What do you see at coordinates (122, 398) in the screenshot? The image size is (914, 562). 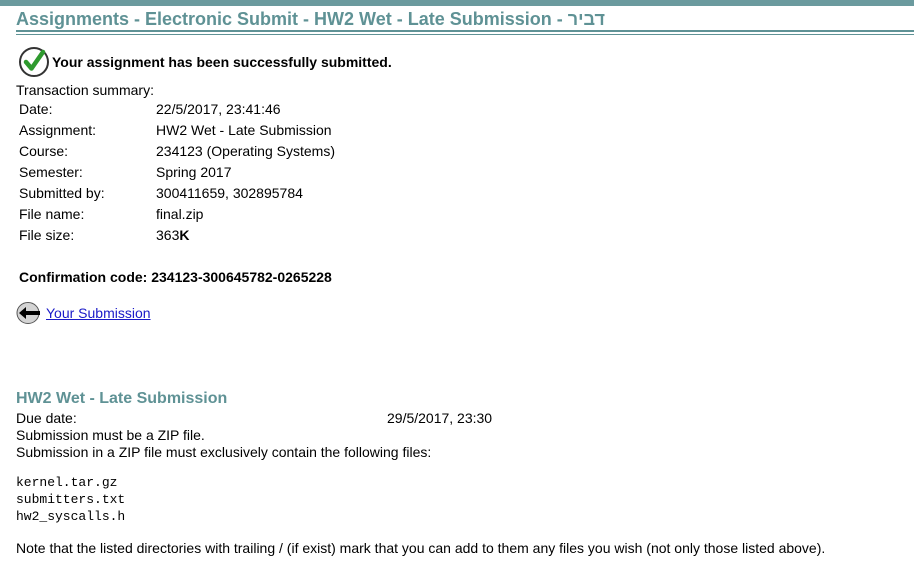 I see `assignment-title: HW2 Wet - Late Submission` at bounding box center [122, 398].